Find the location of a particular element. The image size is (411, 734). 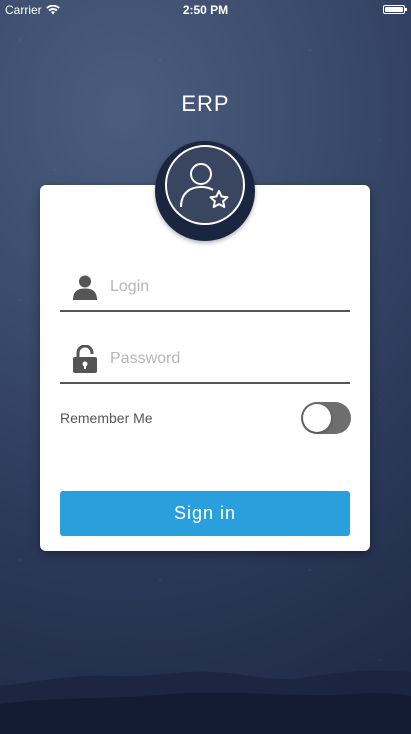

password-input is located at coordinates (225, 359).